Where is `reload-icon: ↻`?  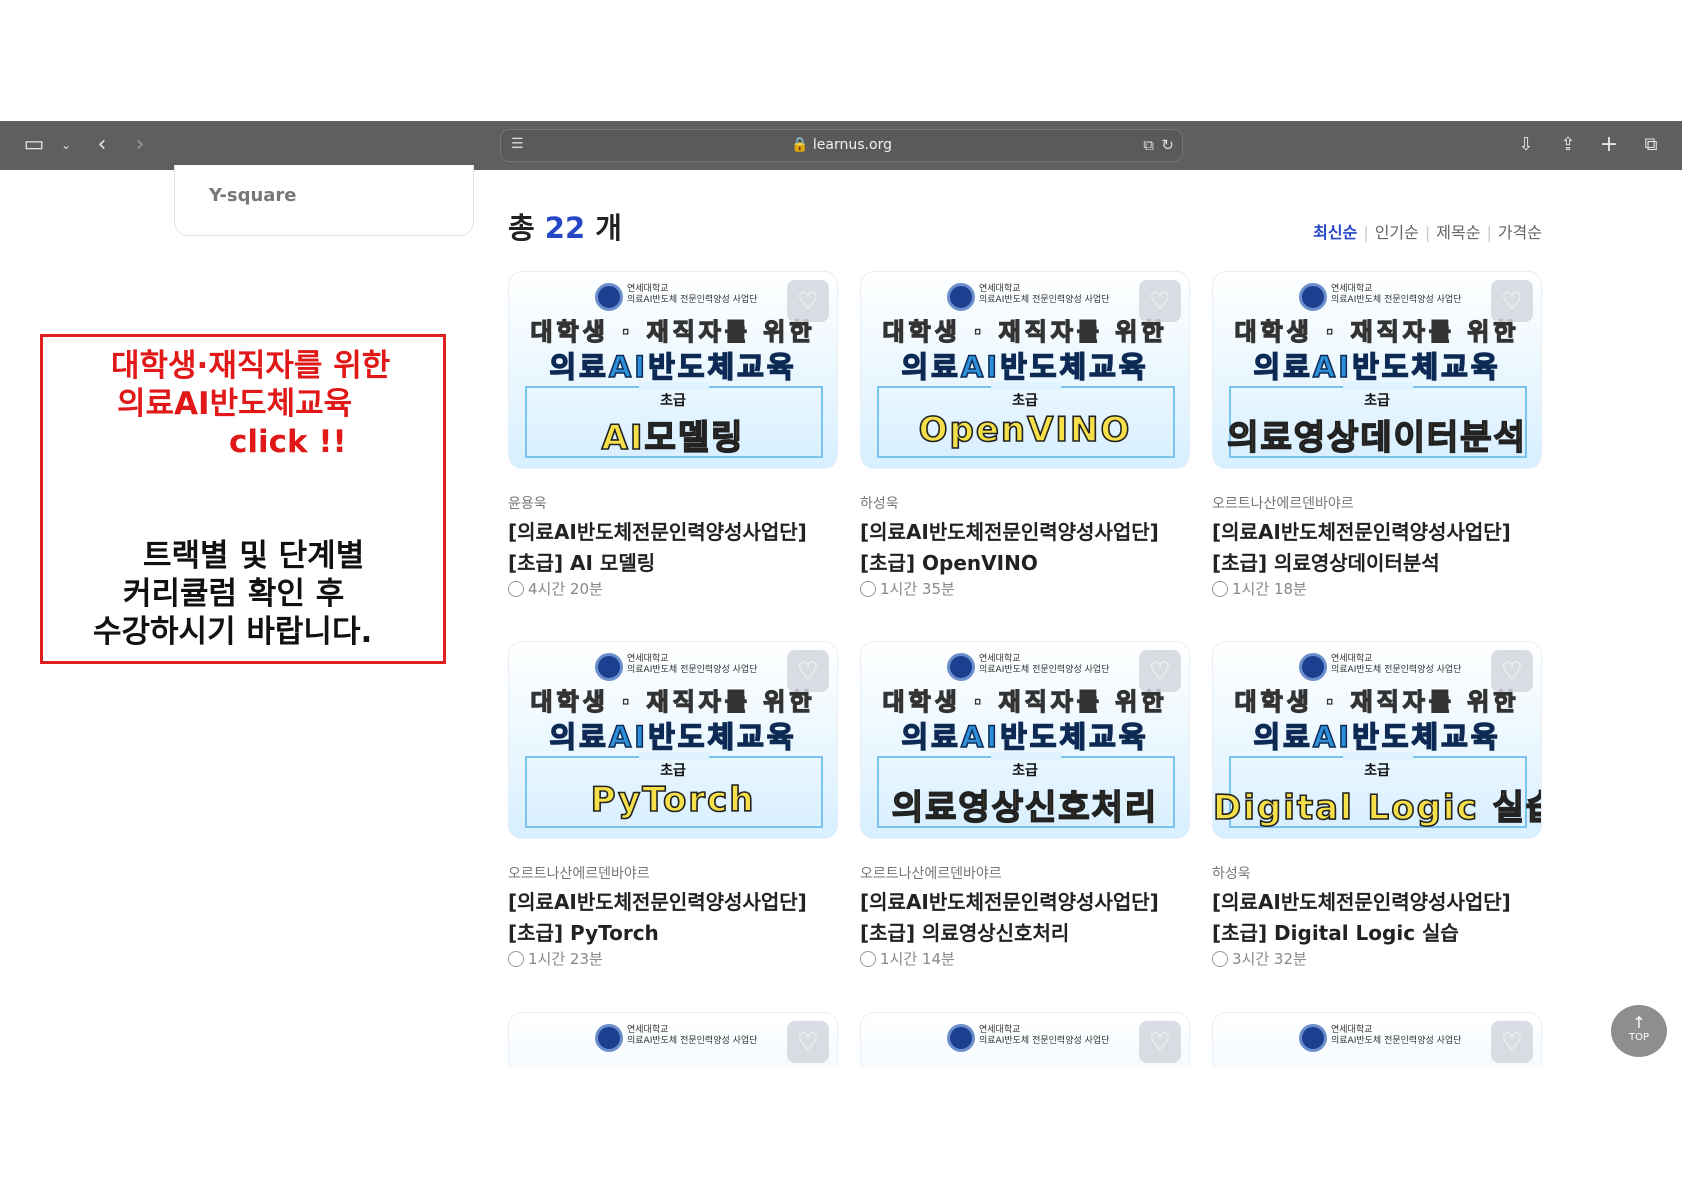 reload-icon: ↻ is located at coordinates (1167, 146).